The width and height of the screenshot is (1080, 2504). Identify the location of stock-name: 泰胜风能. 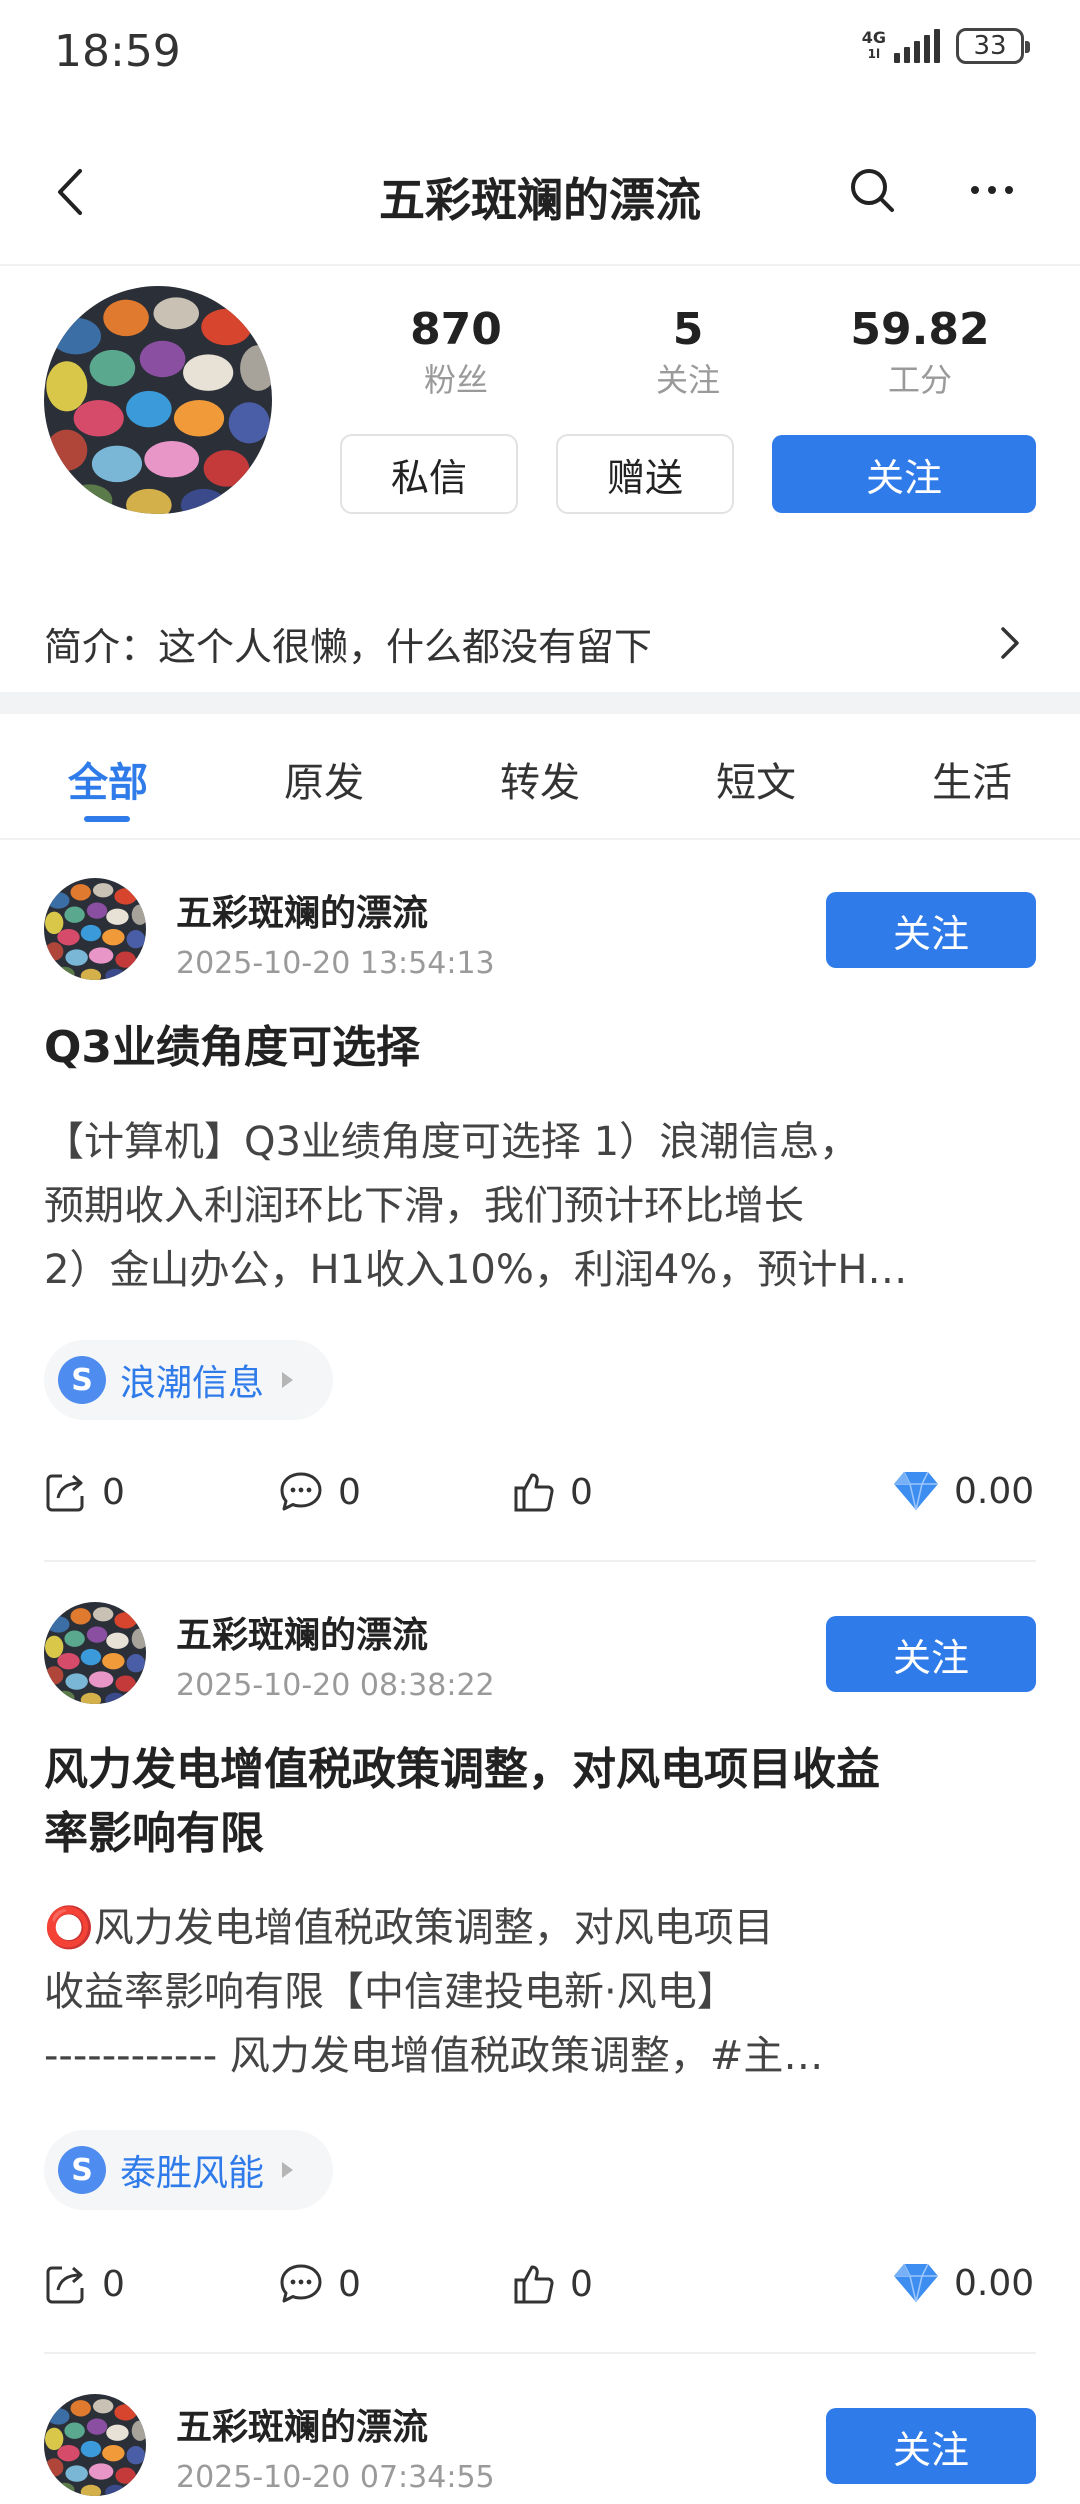
(192, 2173).